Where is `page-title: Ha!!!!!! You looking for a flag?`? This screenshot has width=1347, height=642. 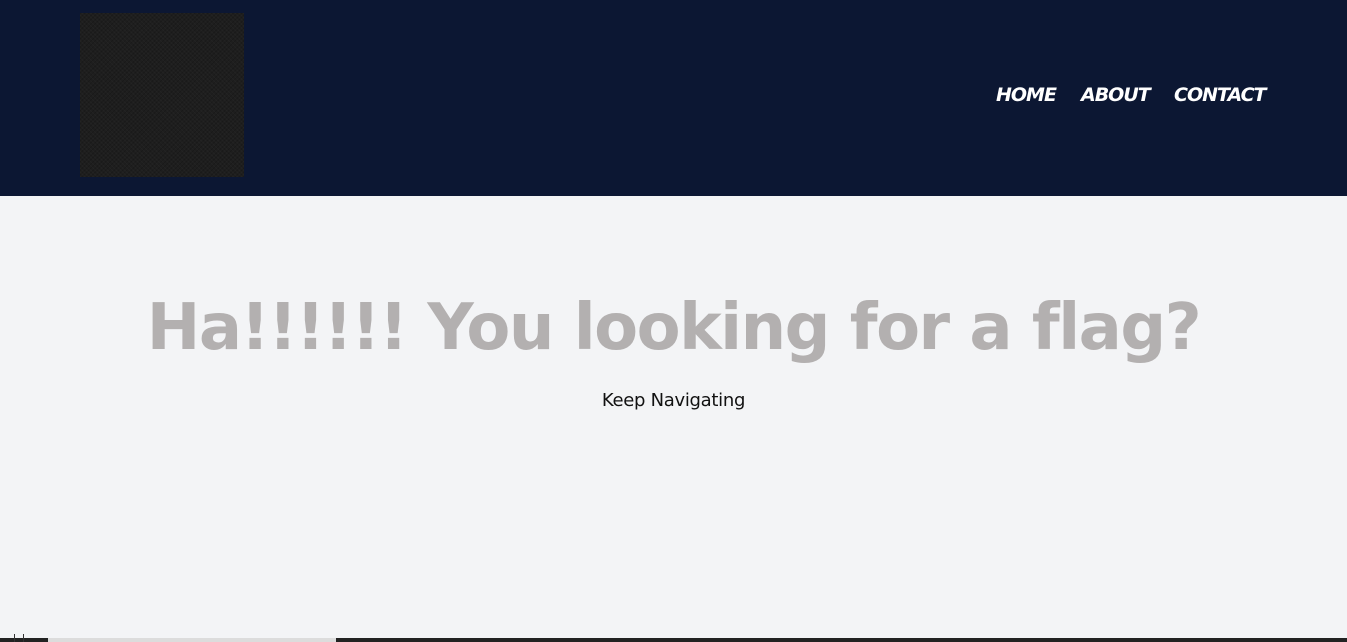
page-title: Ha!!!!!! You looking for a flag? is located at coordinates (674, 328).